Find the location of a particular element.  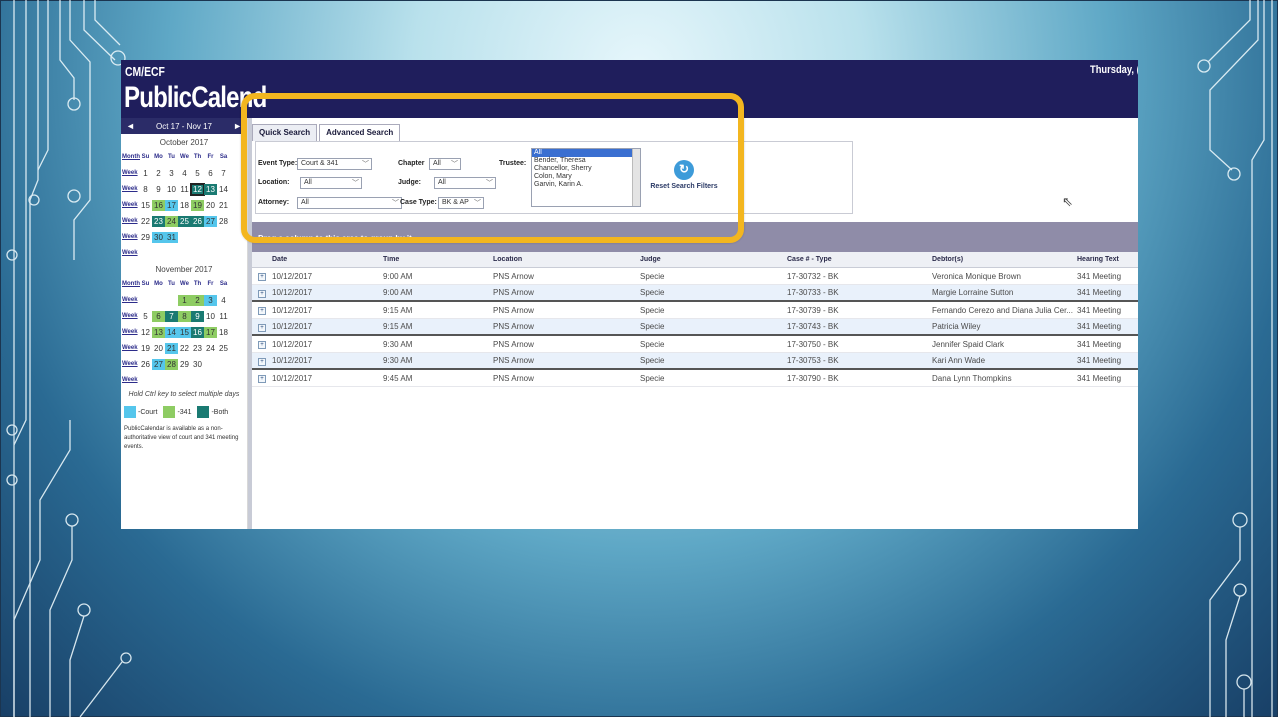

cell-debtors: Margie Lorraine Sutton is located at coordinates (973, 292).